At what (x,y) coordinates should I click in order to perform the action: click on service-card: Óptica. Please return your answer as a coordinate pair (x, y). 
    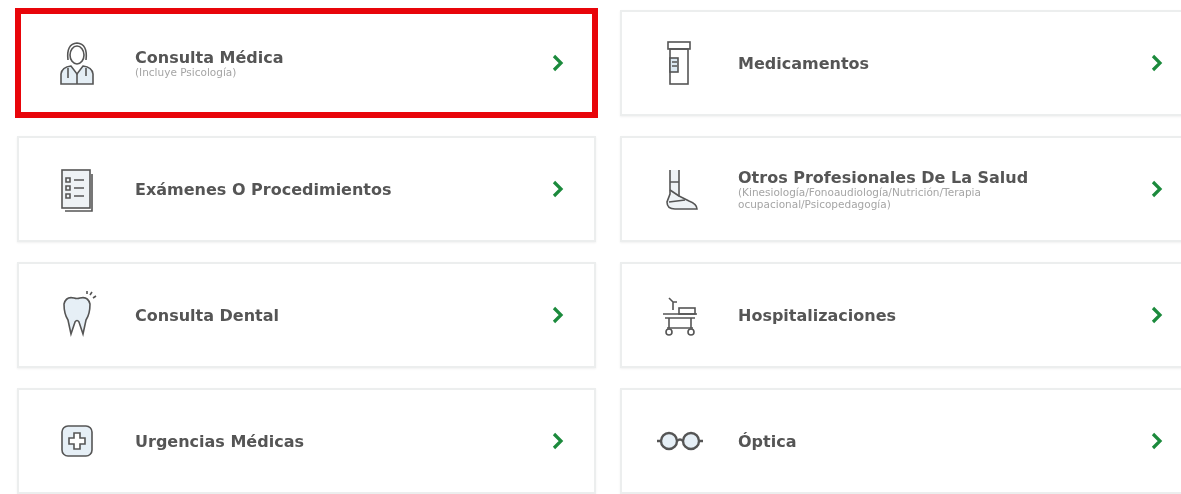
    Looking at the image, I should click on (900, 441).